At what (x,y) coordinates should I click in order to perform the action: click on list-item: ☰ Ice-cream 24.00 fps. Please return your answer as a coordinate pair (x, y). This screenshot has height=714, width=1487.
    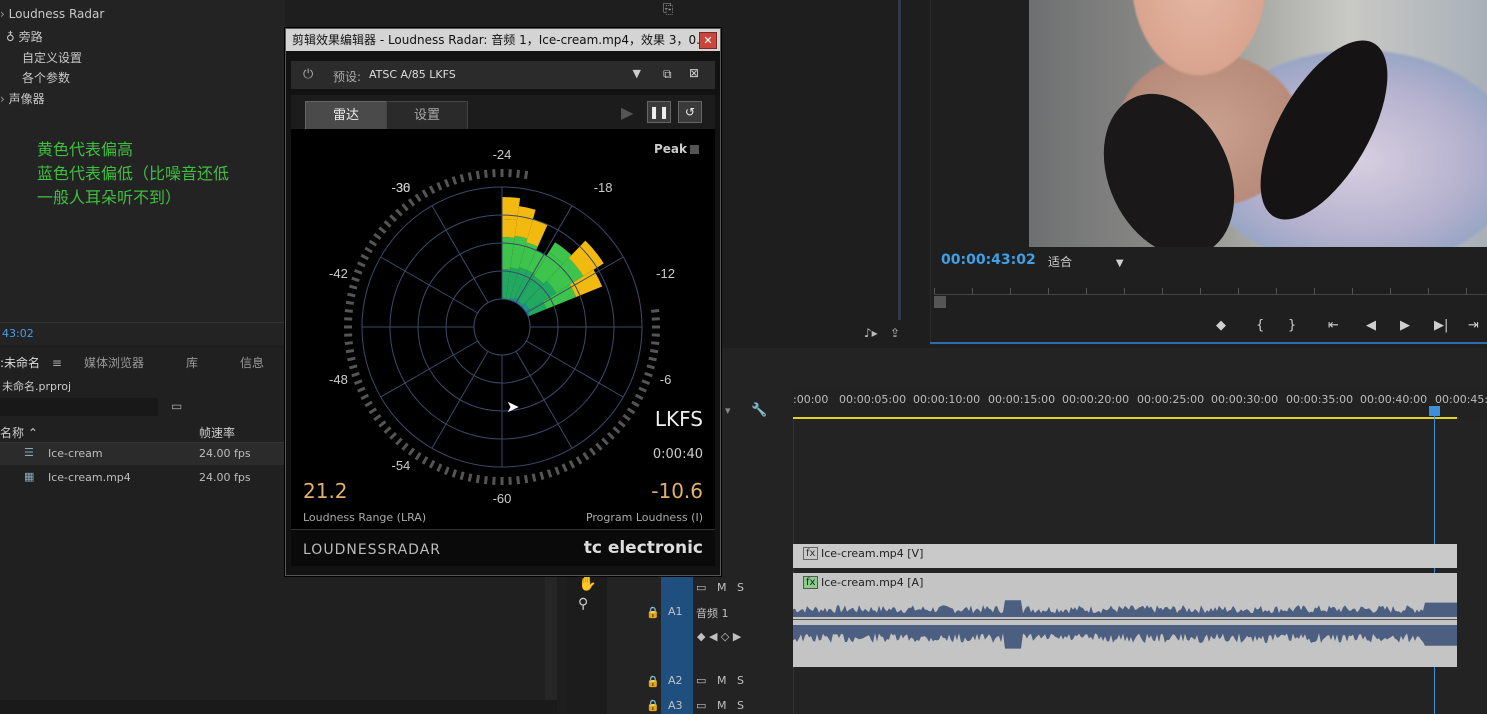
    Looking at the image, I should click on (142, 454).